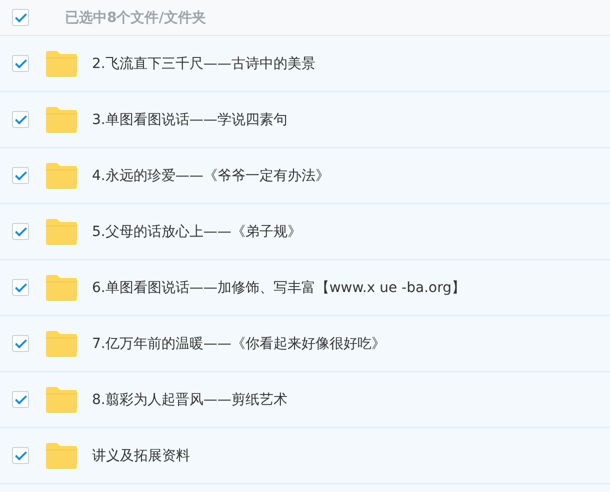 The image size is (610, 492). What do you see at coordinates (204, 63) in the screenshot?
I see `folder-name: 2.飞流直下三千尺——古诗中的美景` at bounding box center [204, 63].